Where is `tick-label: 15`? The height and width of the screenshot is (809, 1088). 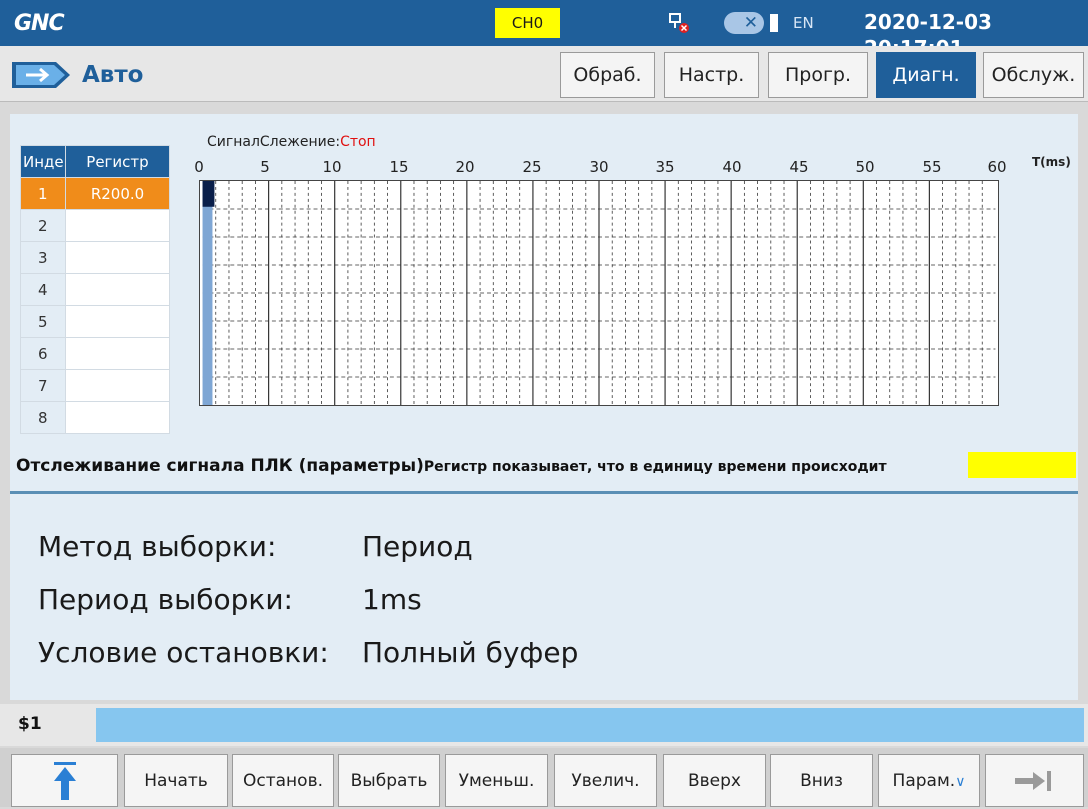 tick-label: 15 is located at coordinates (399, 167).